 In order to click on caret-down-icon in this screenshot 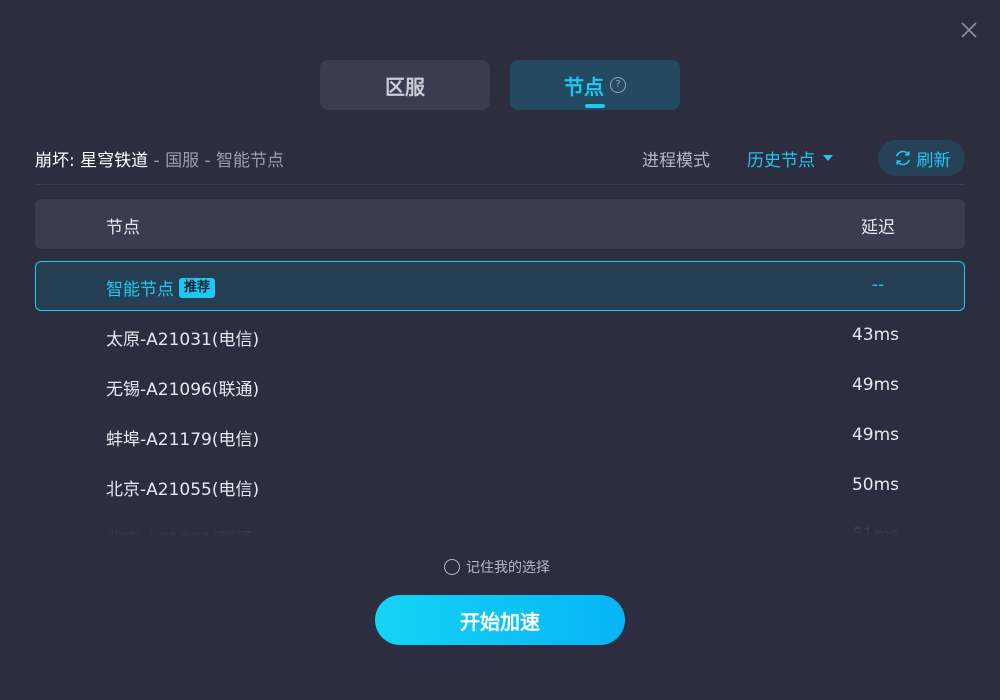, I will do `click(828, 158)`.